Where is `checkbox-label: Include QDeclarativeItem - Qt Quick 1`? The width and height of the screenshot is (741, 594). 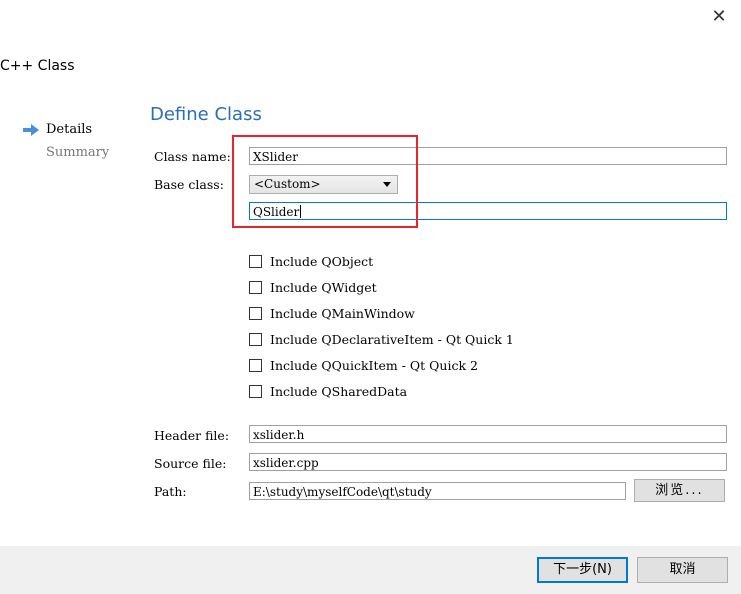 checkbox-label: Include QDeclarativeItem - Qt Quick 1 is located at coordinates (392, 339).